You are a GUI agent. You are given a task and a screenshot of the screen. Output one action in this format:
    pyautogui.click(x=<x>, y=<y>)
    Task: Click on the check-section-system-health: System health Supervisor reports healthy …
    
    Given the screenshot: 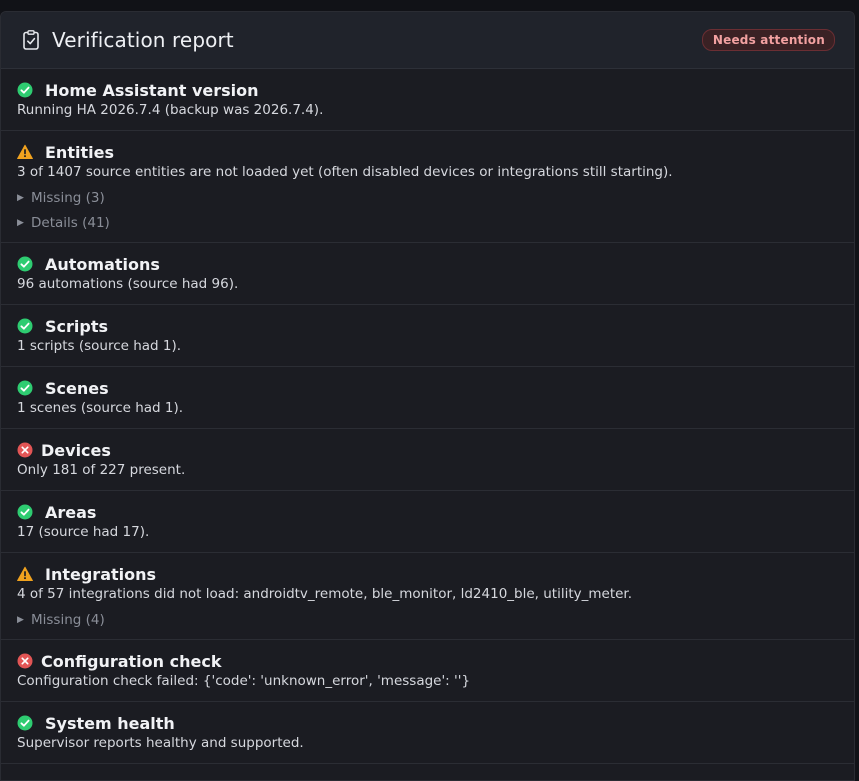 What is the action you would take?
    pyautogui.click(x=427, y=733)
    